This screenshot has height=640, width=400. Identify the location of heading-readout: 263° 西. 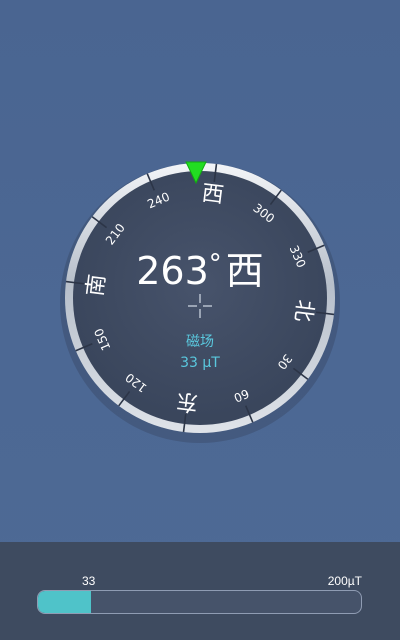
(200, 271).